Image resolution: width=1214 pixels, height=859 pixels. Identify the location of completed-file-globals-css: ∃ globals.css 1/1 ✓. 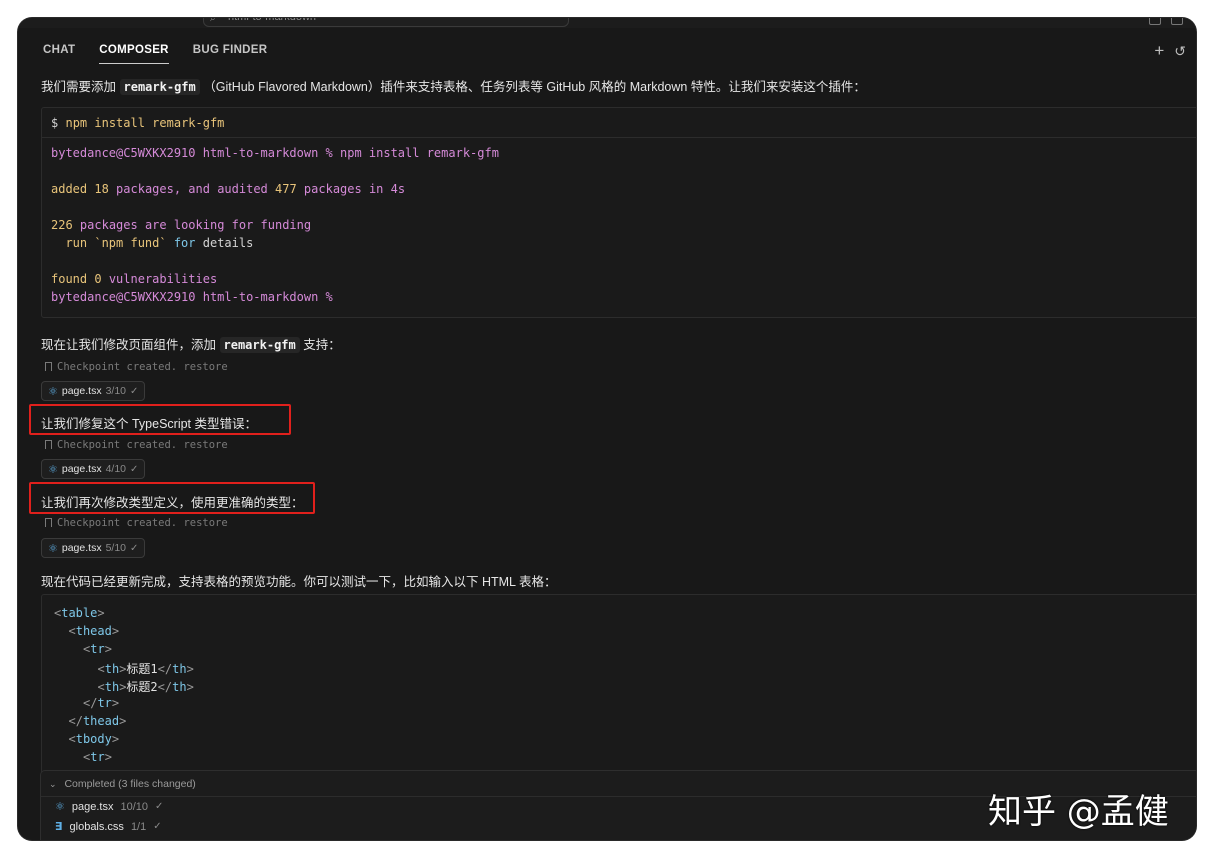
(108, 827).